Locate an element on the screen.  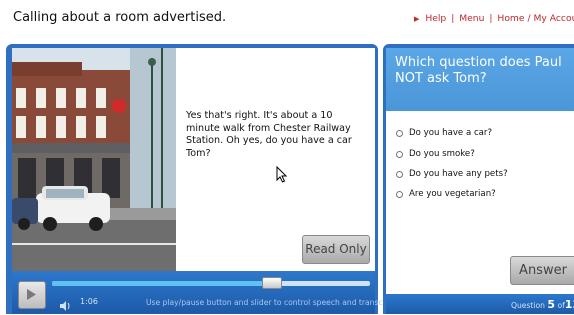
help-link: Help is located at coordinates (435, 18).